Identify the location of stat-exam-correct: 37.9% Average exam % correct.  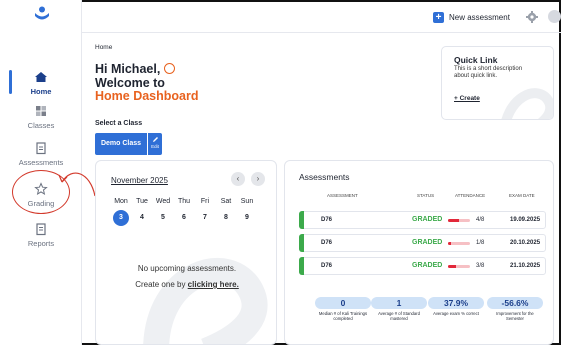
(456, 306).